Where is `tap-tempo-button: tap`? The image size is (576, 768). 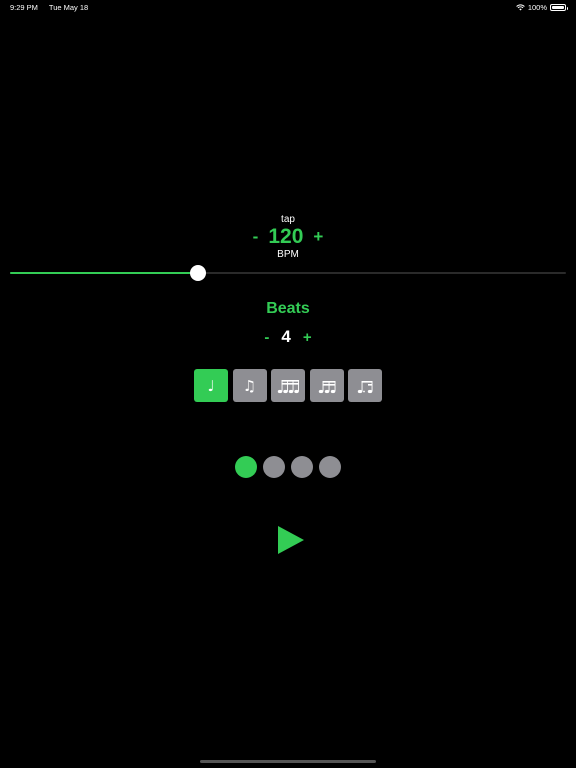 tap-tempo-button: tap is located at coordinates (288, 219).